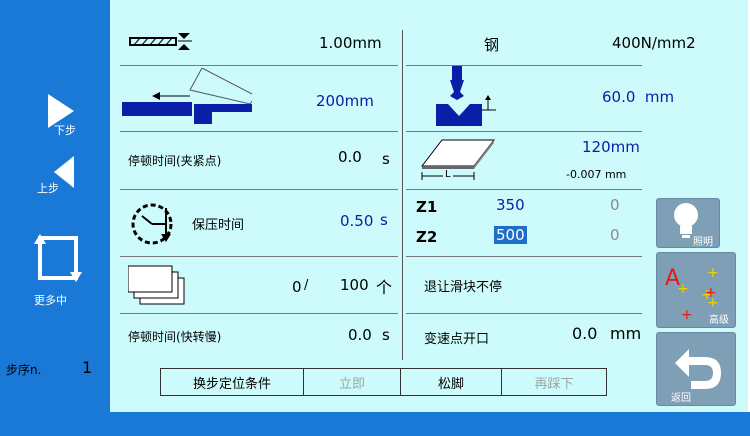  I want to click on z2-label: Z2, so click(427, 237).